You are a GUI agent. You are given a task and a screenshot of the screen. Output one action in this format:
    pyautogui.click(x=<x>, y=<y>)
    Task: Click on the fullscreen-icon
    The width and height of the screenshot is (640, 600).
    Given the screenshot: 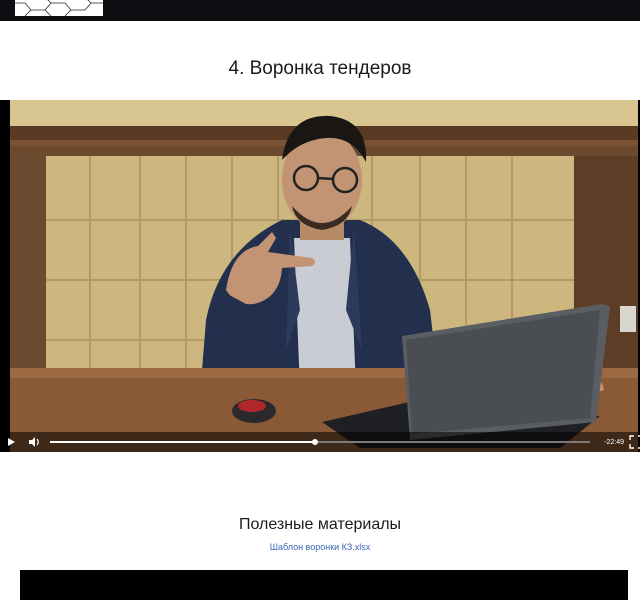 What is the action you would take?
    pyautogui.click(x=634, y=442)
    